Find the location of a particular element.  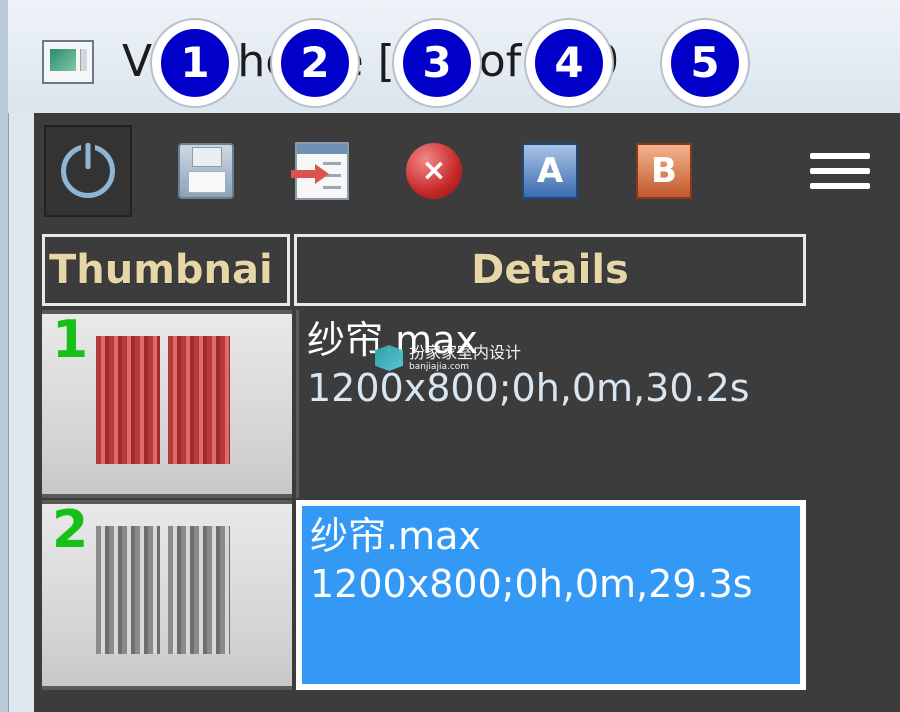

compare-b-icon: B is located at coordinates (664, 171).